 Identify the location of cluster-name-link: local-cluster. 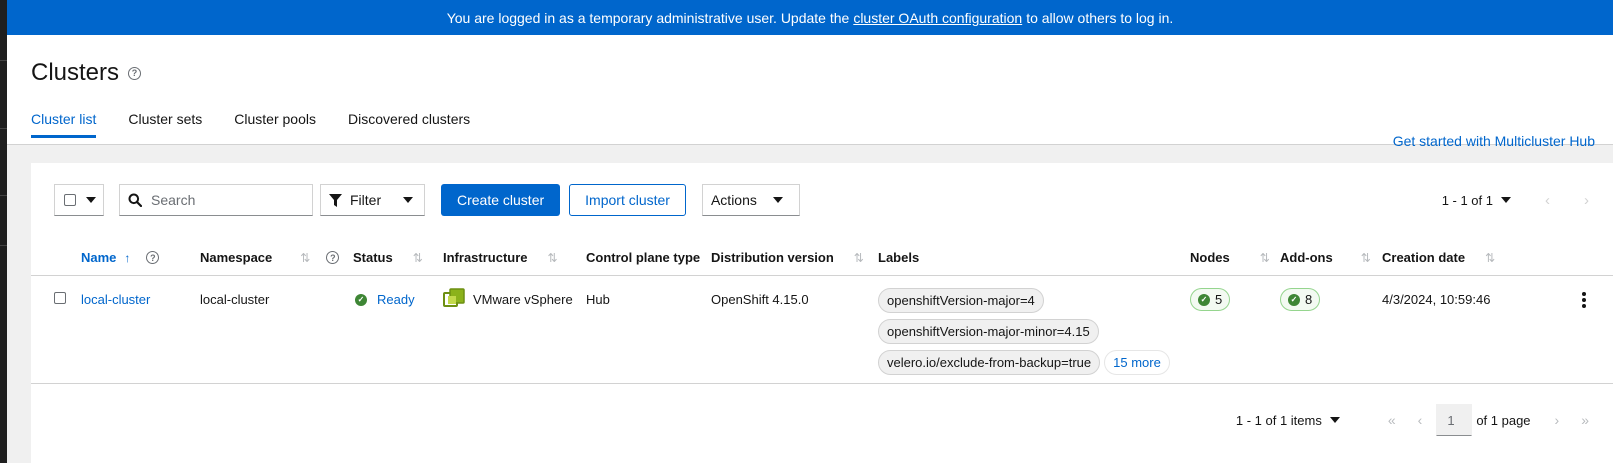
(115, 299).